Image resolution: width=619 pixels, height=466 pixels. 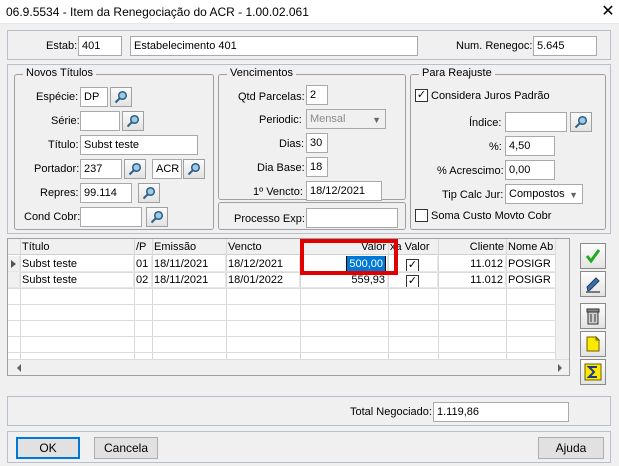 What do you see at coordinates (59, 193) in the screenshot?
I see `repres-label: Repres:` at bounding box center [59, 193].